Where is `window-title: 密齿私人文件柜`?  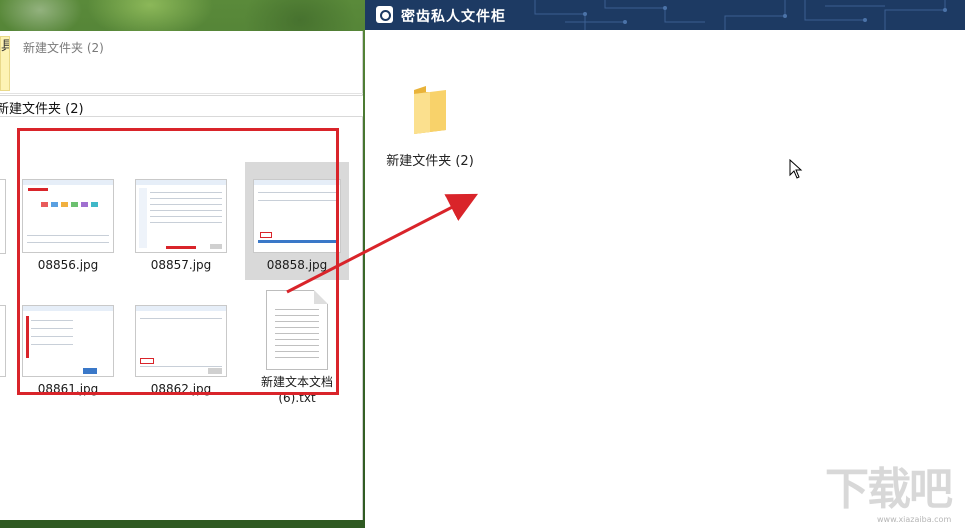
window-title: 密齿私人文件柜 is located at coordinates (453, 17).